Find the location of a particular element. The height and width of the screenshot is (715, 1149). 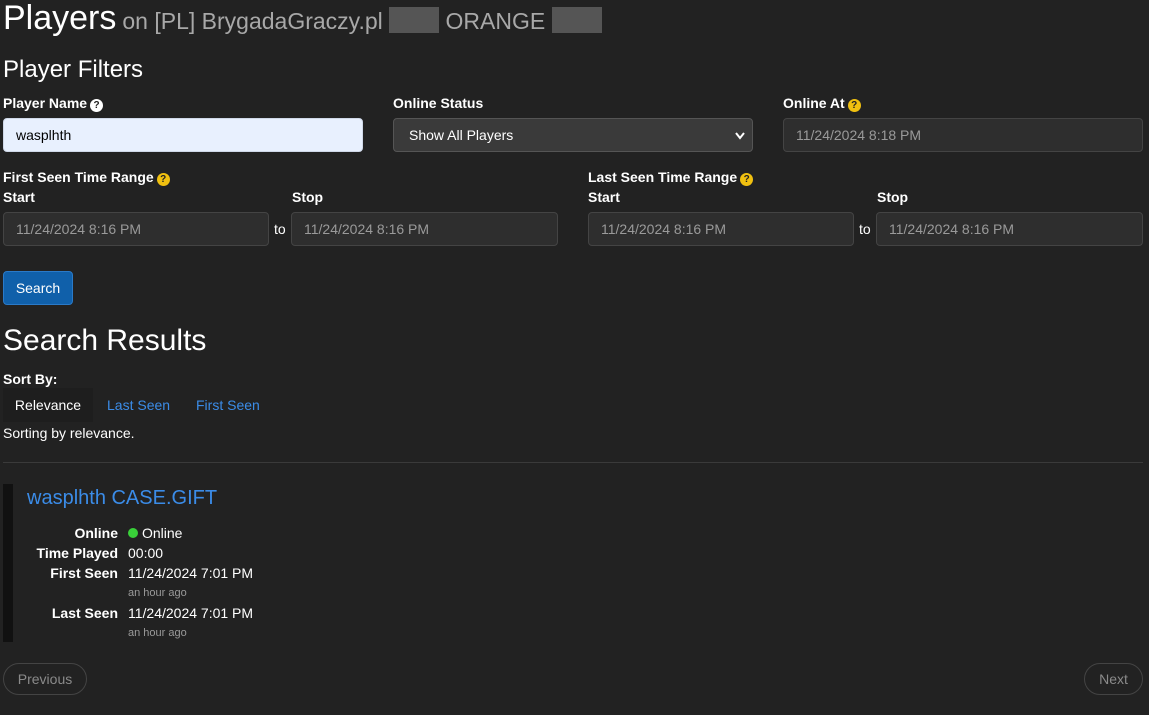

player-name-label: Player Name? is located at coordinates (53, 103).